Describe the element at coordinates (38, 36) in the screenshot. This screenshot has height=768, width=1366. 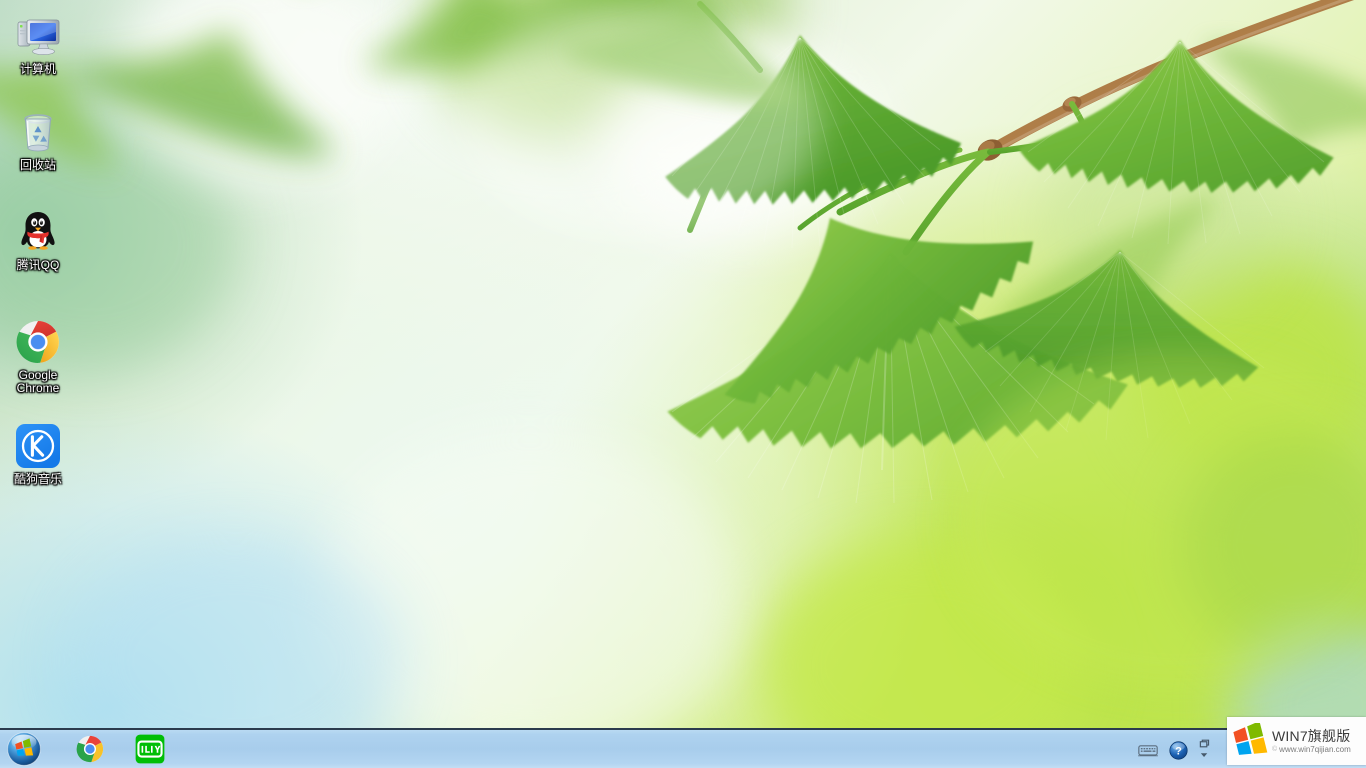
I see `computer-icon` at that location.